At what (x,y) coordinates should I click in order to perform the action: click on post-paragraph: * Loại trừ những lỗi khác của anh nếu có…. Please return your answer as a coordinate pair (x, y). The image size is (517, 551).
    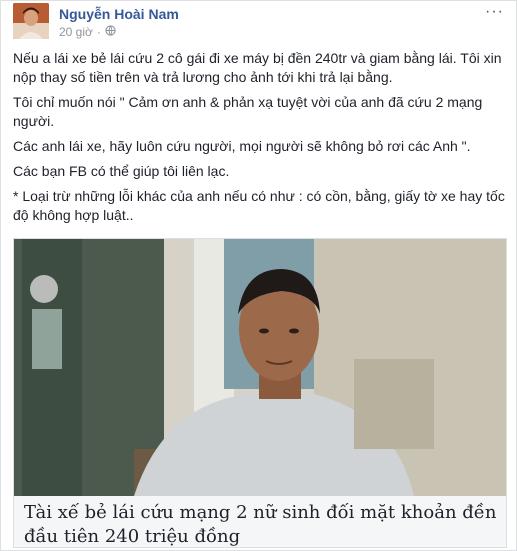
    Looking at the image, I should click on (259, 205).